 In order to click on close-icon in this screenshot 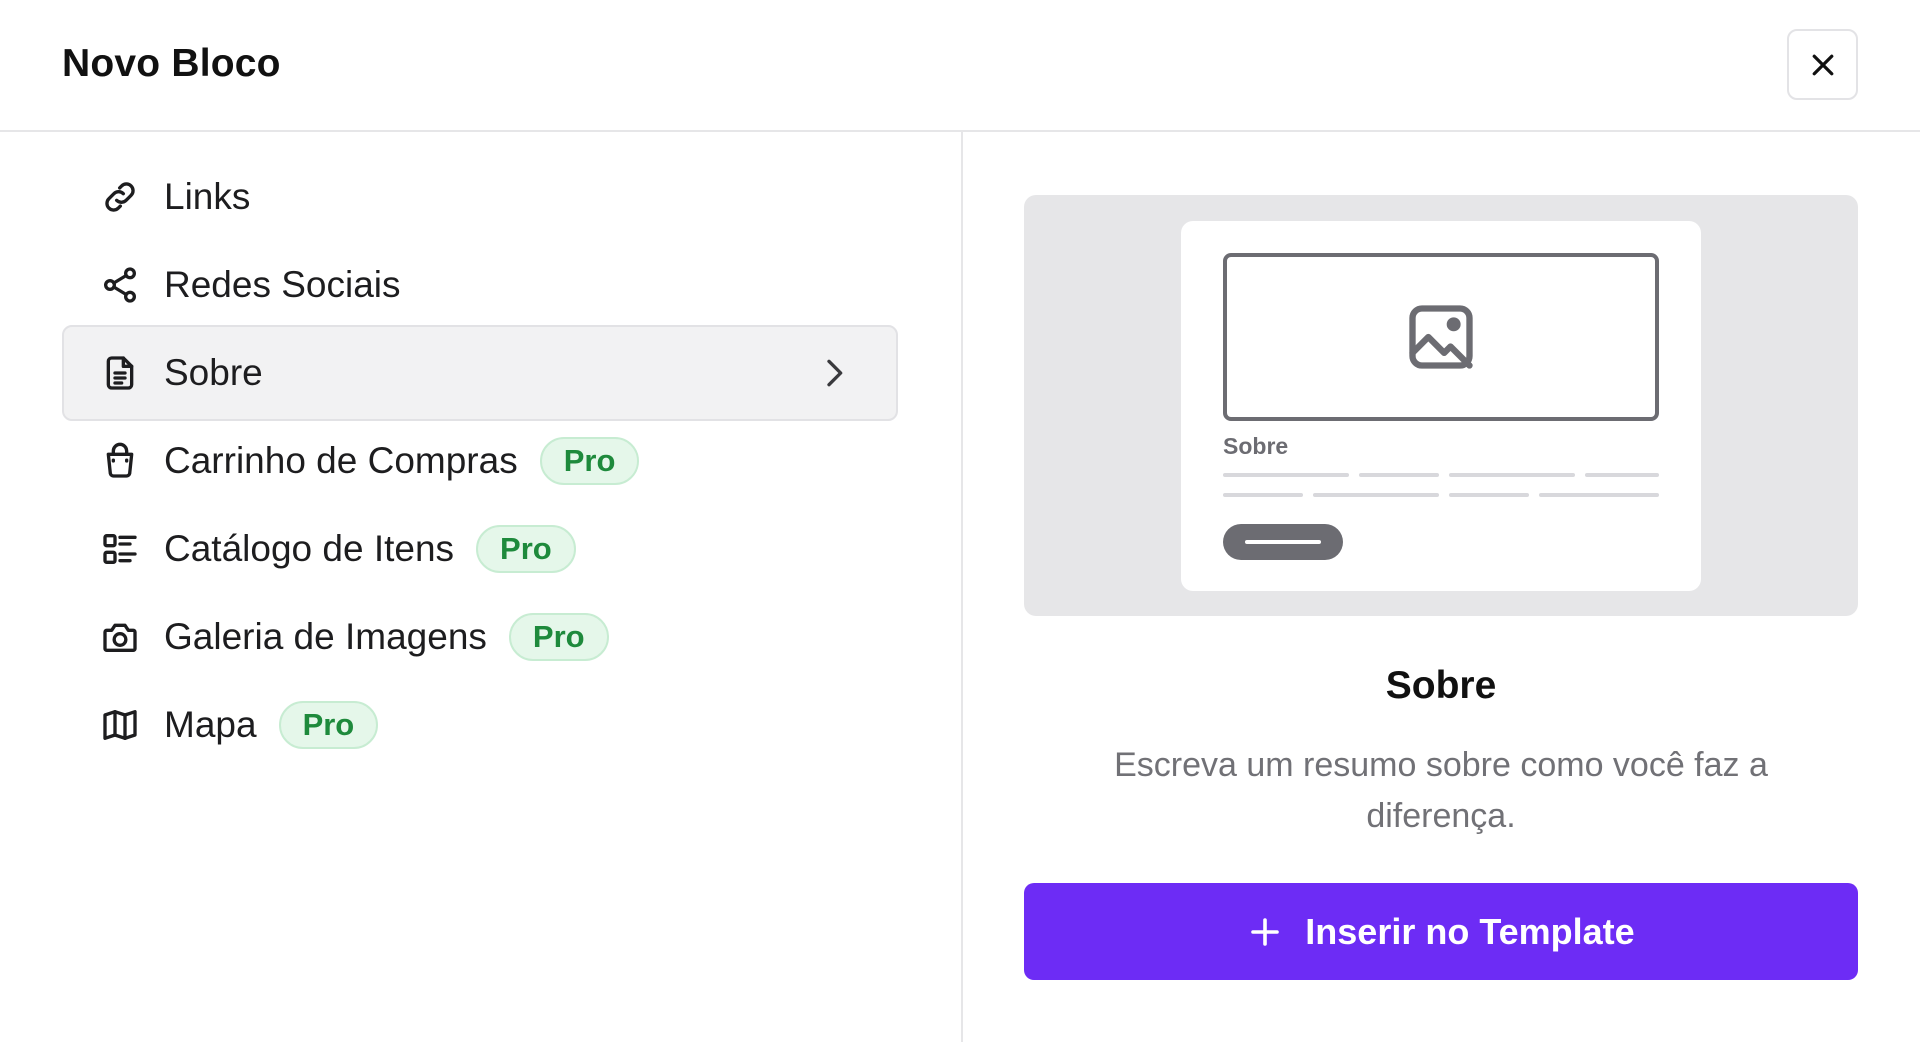, I will do `click(1822, 64)`.